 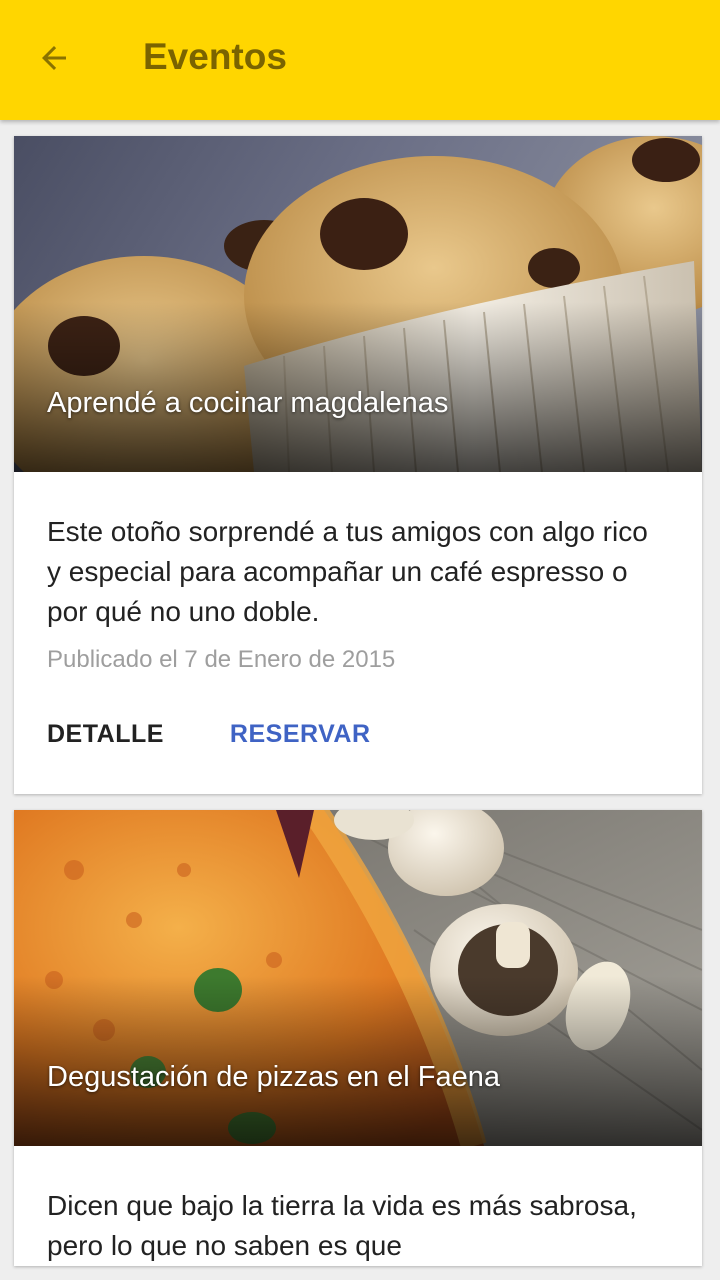 I want to click on app-bar: Eventos, so click(x=360, y=60).